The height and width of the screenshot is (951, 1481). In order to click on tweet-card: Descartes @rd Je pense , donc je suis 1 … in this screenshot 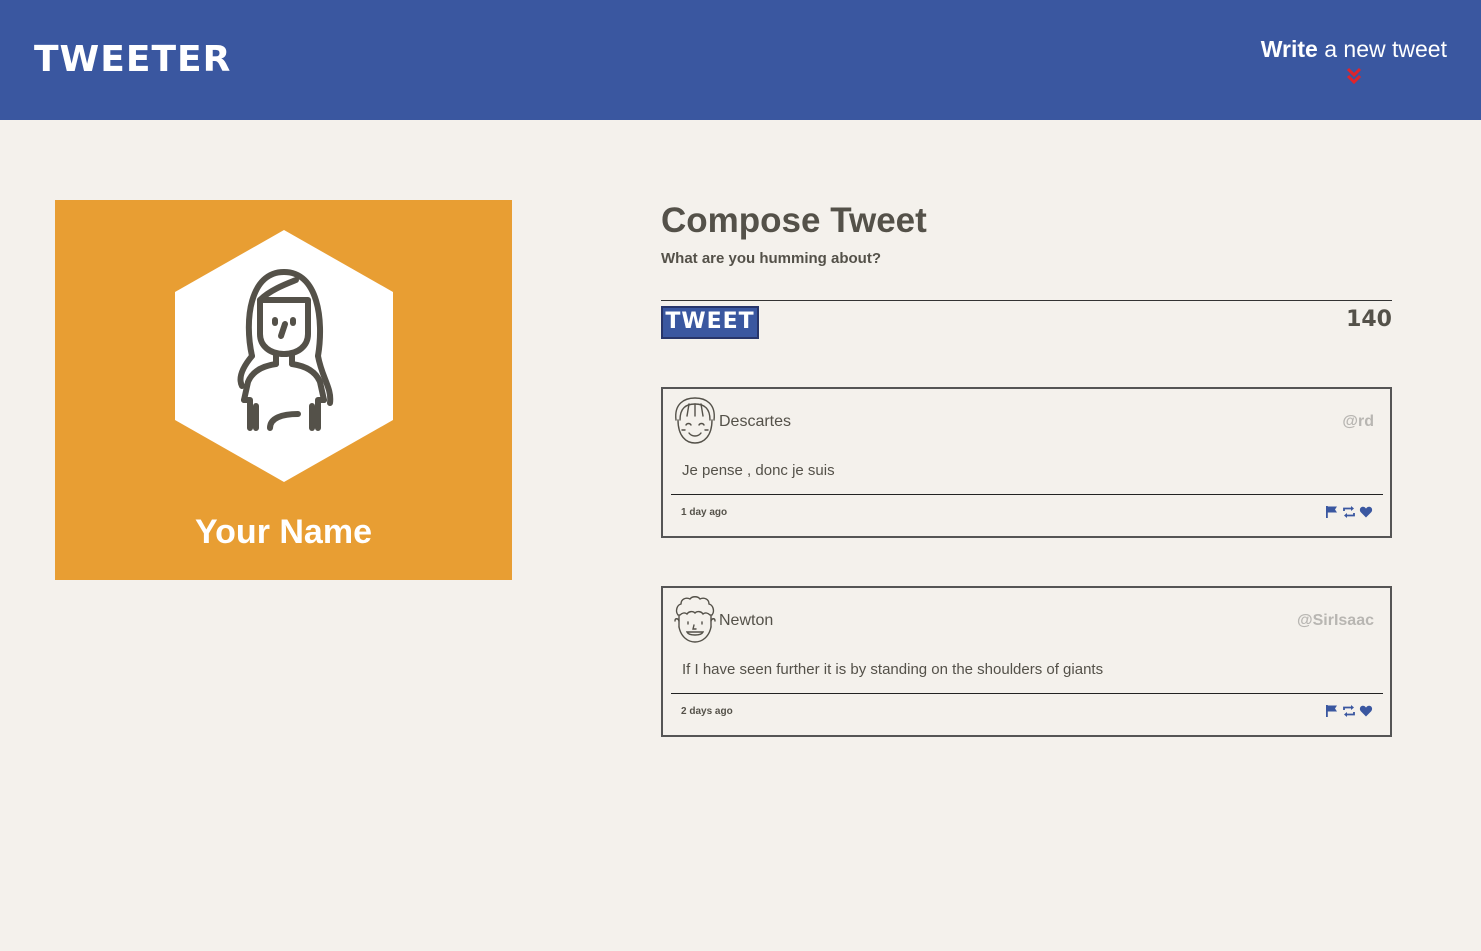, I will do `click(1026, 462)`.